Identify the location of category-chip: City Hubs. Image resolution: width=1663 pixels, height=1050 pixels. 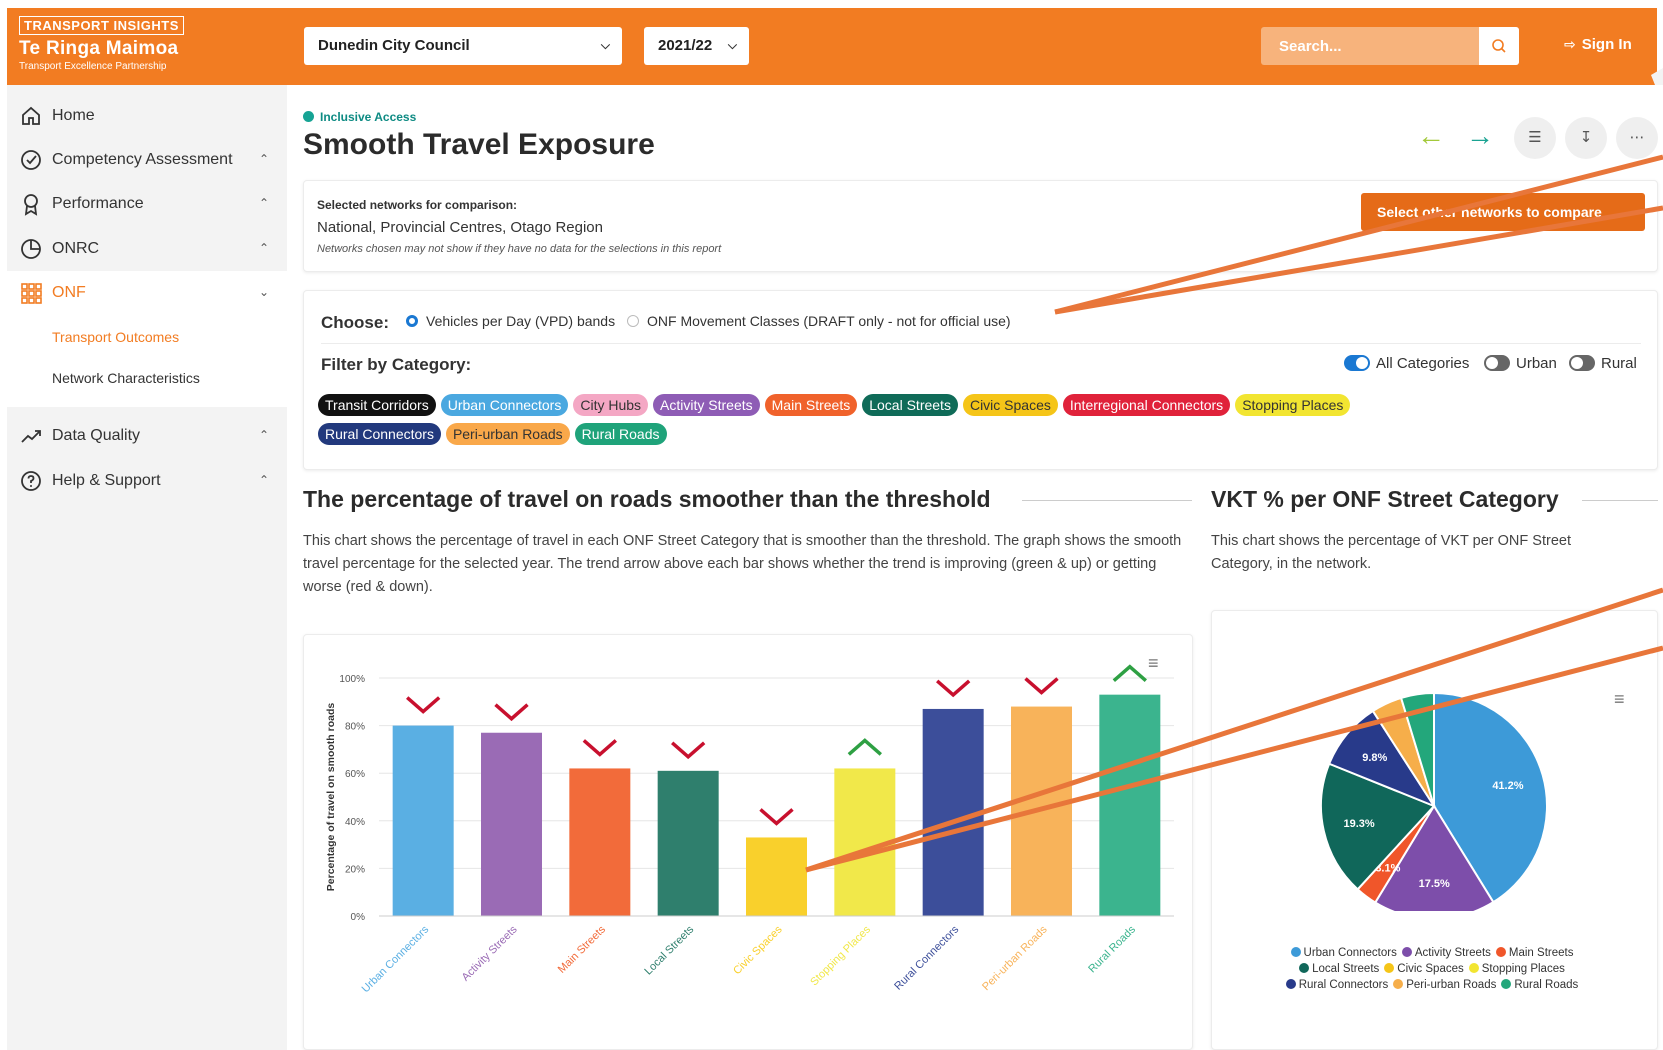
(611, 405).